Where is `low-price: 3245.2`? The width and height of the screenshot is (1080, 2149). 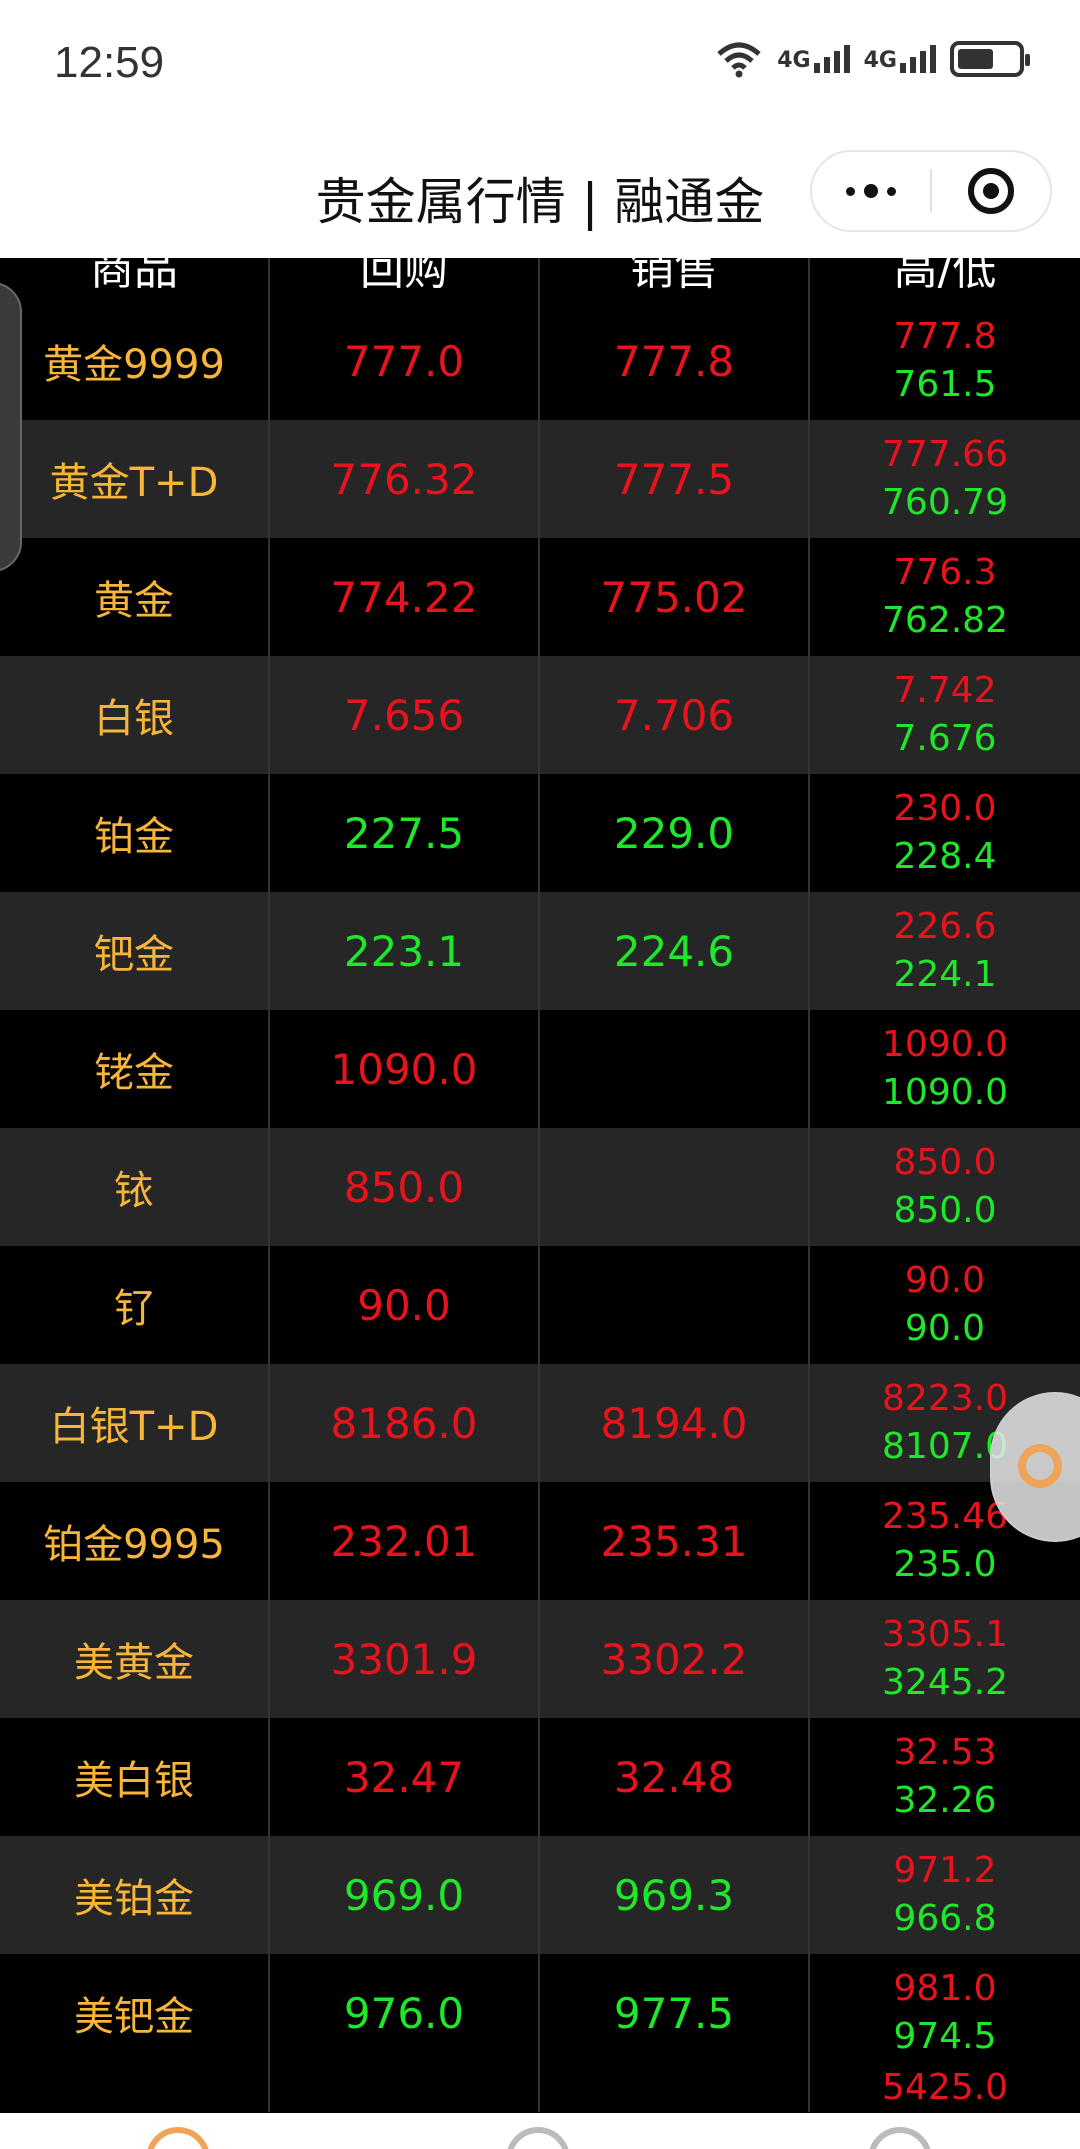
low-price: 3245.2 is located at coordinates (945, 1682).